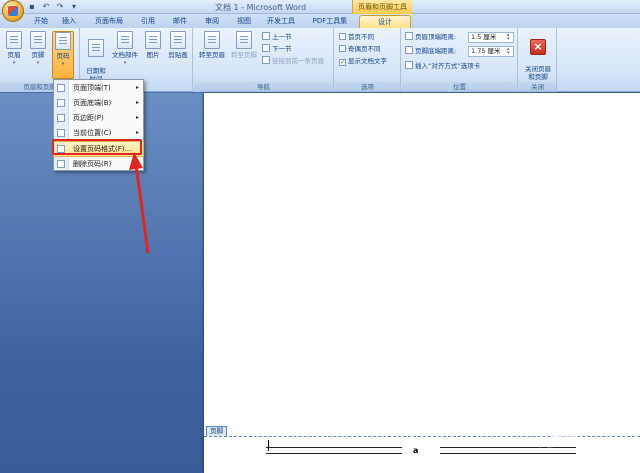 Image resolution: width=640 pixels, height=473 pixels. What do you see at coordinates (534, 431) in the screenshot?
I see `watermark-text: Baidu经验` at bounding box center [534, 431].